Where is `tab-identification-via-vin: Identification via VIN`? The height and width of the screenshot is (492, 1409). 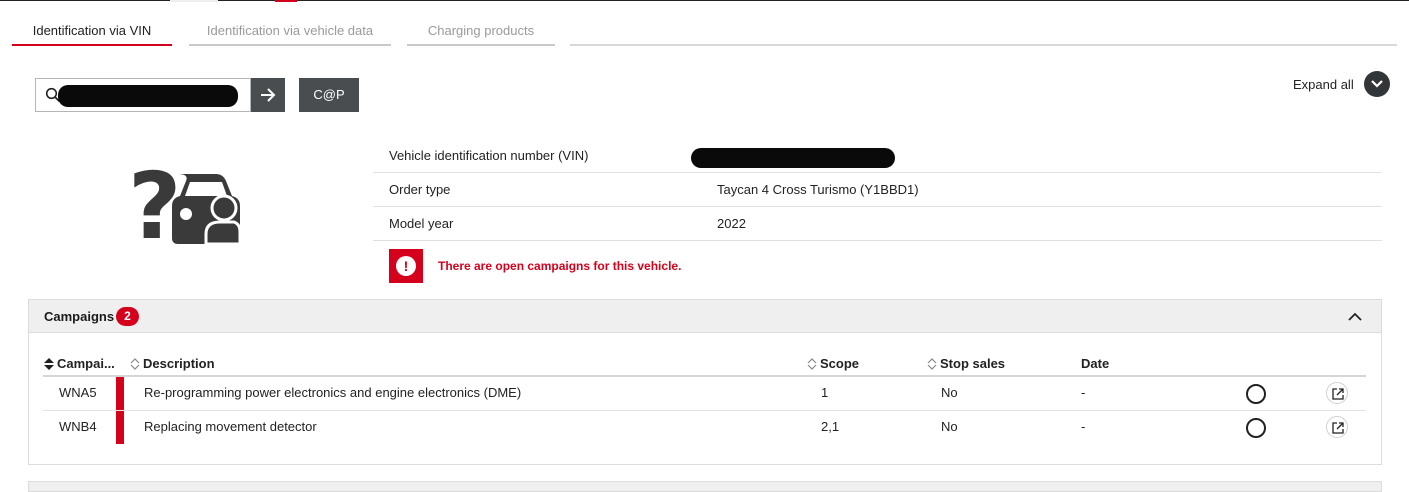 tab-identification-via-vin: Identification via VIN is located at coordinates (92, 32).